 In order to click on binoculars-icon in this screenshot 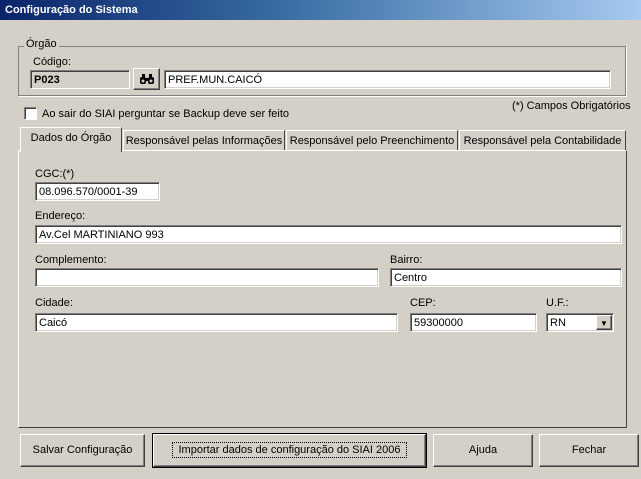, I will do `click(146, 79)`.